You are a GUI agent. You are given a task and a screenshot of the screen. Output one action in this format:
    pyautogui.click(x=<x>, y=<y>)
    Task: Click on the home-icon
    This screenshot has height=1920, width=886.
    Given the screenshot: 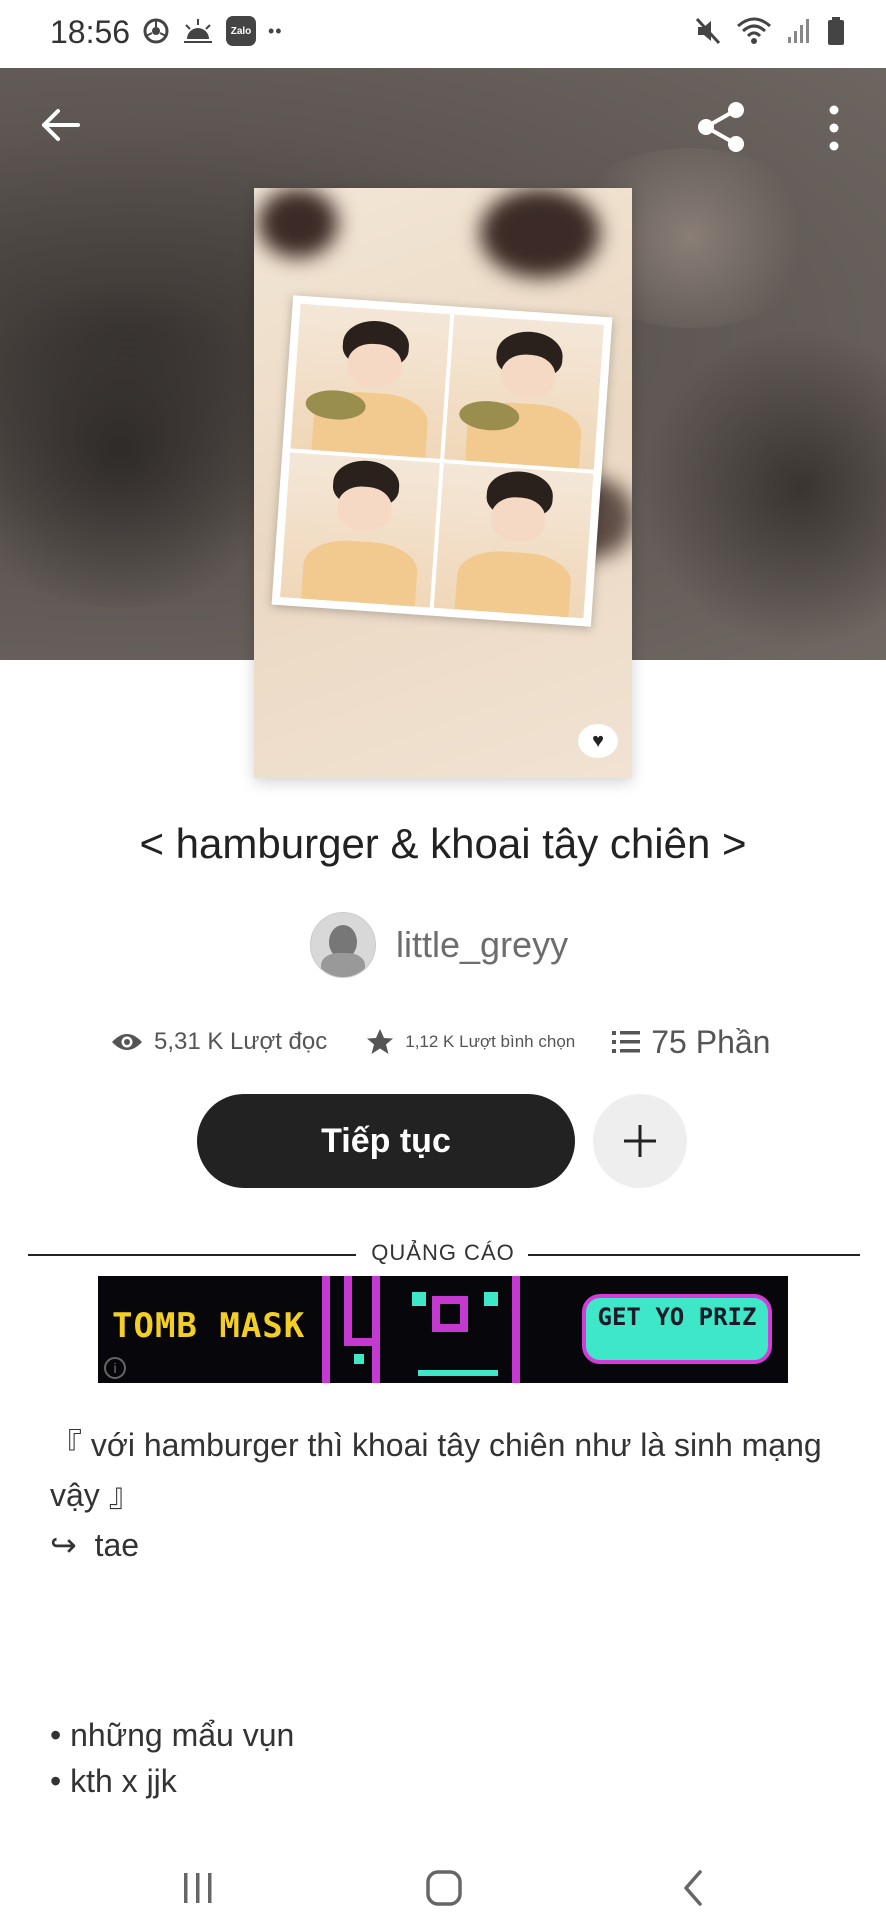 What is the action you would take?
    pyautogui.click(x=444, y=1888)
    